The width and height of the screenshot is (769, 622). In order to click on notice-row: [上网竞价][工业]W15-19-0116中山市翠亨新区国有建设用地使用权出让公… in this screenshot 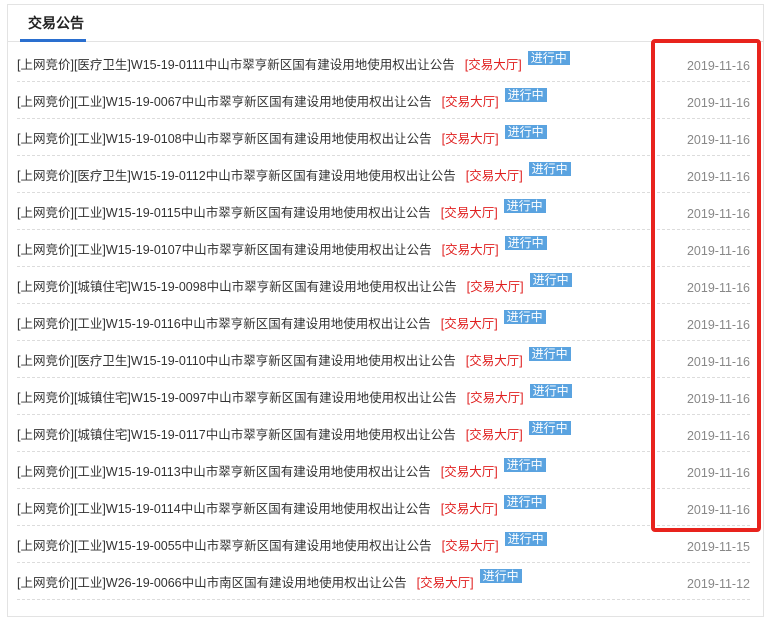, I will do `click(383, 323)`.